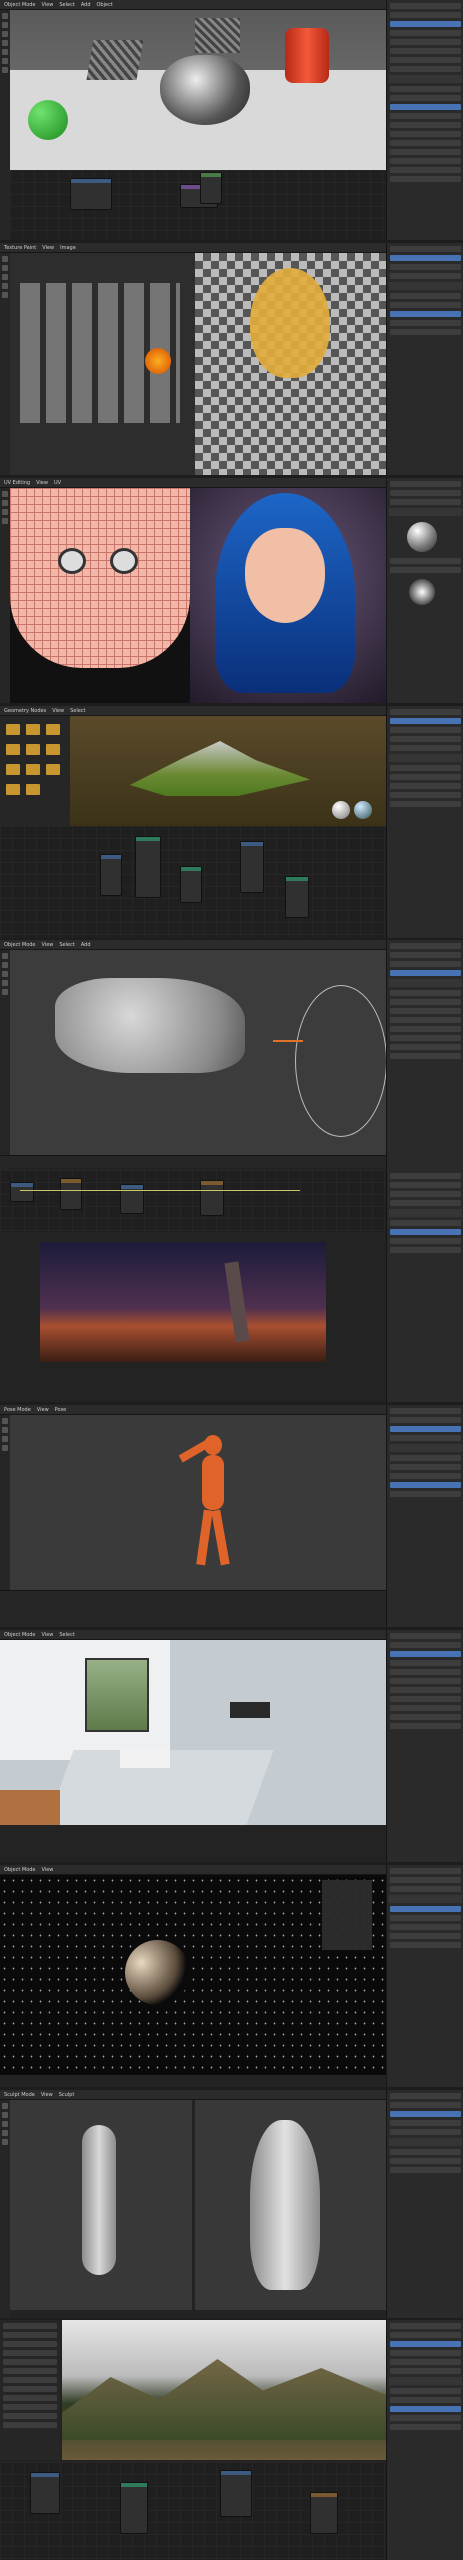 The height and width of the screenshot is (2560, 463). What do you see at coordinates (285, 575) in the screenshot?
I see `cartoon-face` at bounding box center [285, 575].